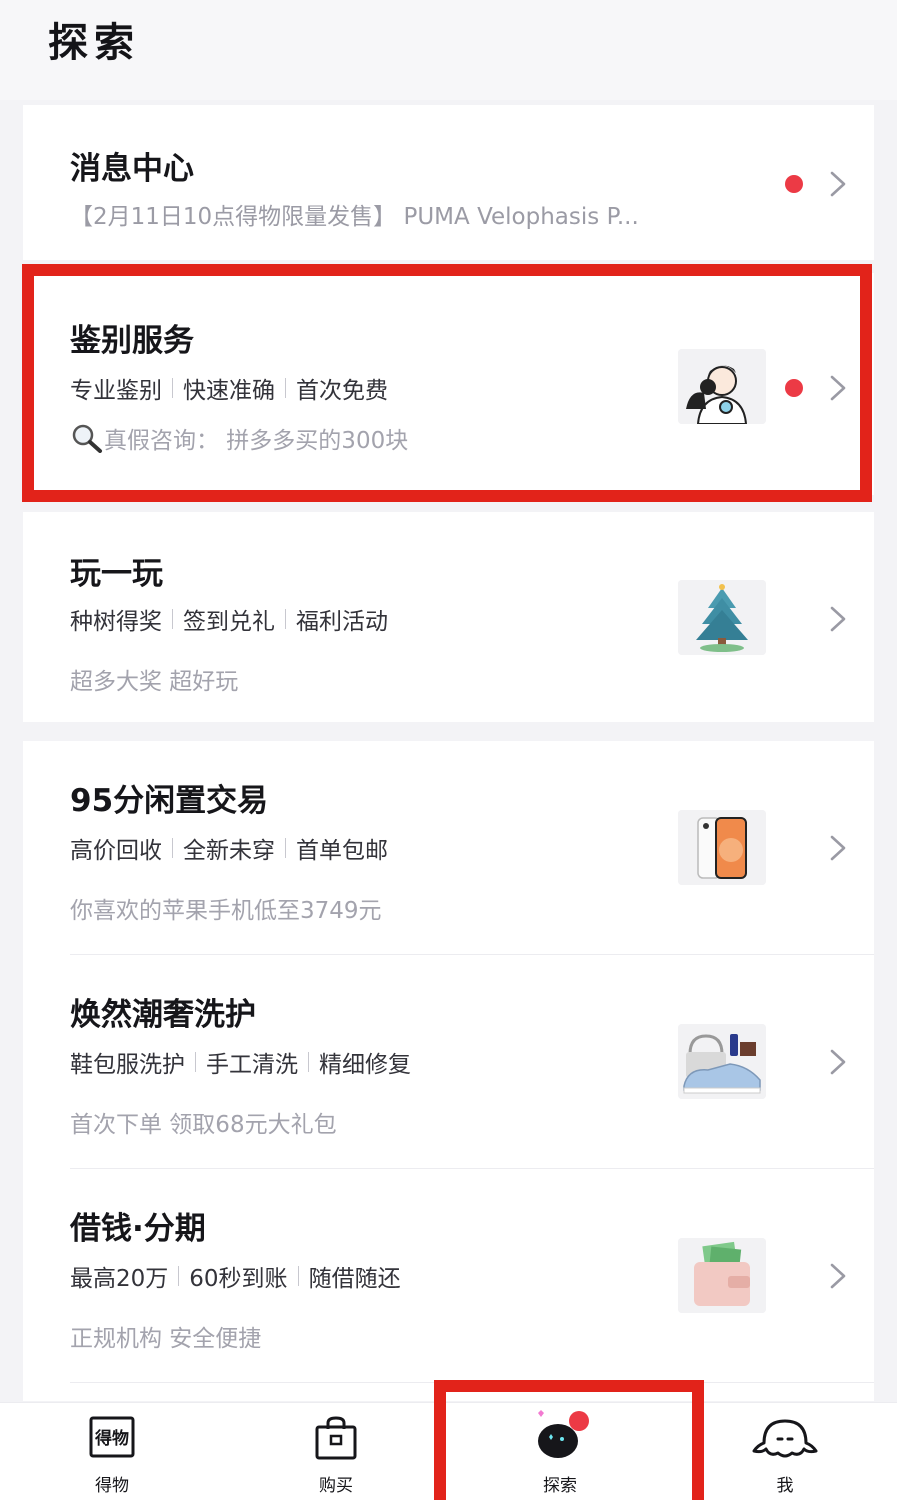 This screenshot has height=1500, width=897. What do you see at coordinates (336, 1440) in the screenshot?
I see `shopping-bag-icon` at bounding box center [336, 1440].